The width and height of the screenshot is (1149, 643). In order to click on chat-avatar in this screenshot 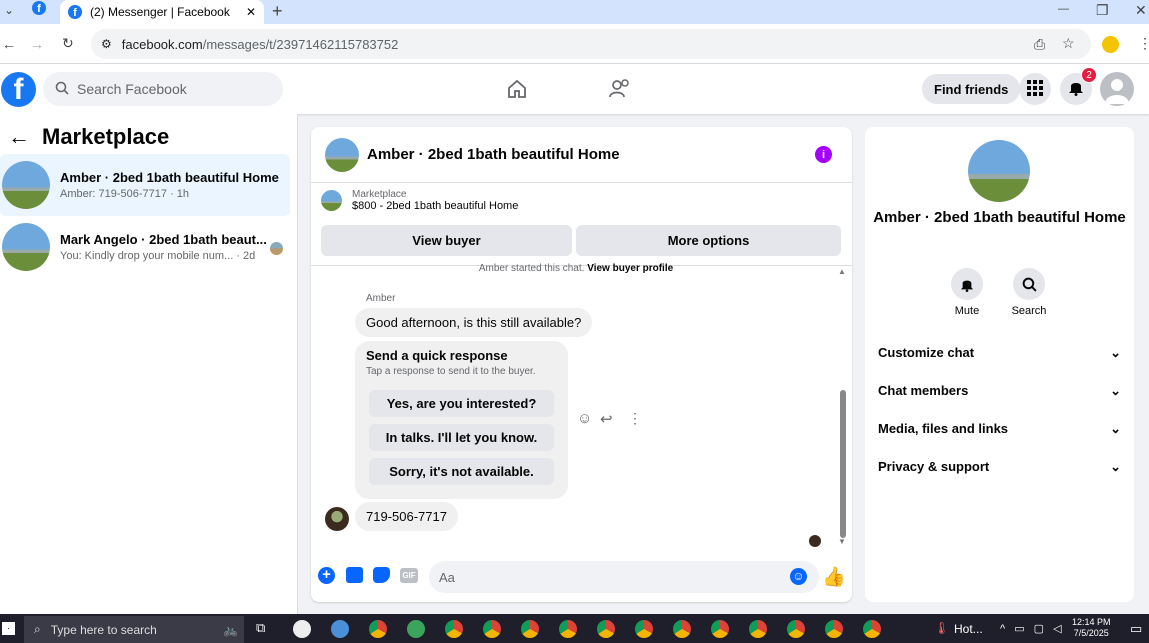, I will do `click(342, 154)`.